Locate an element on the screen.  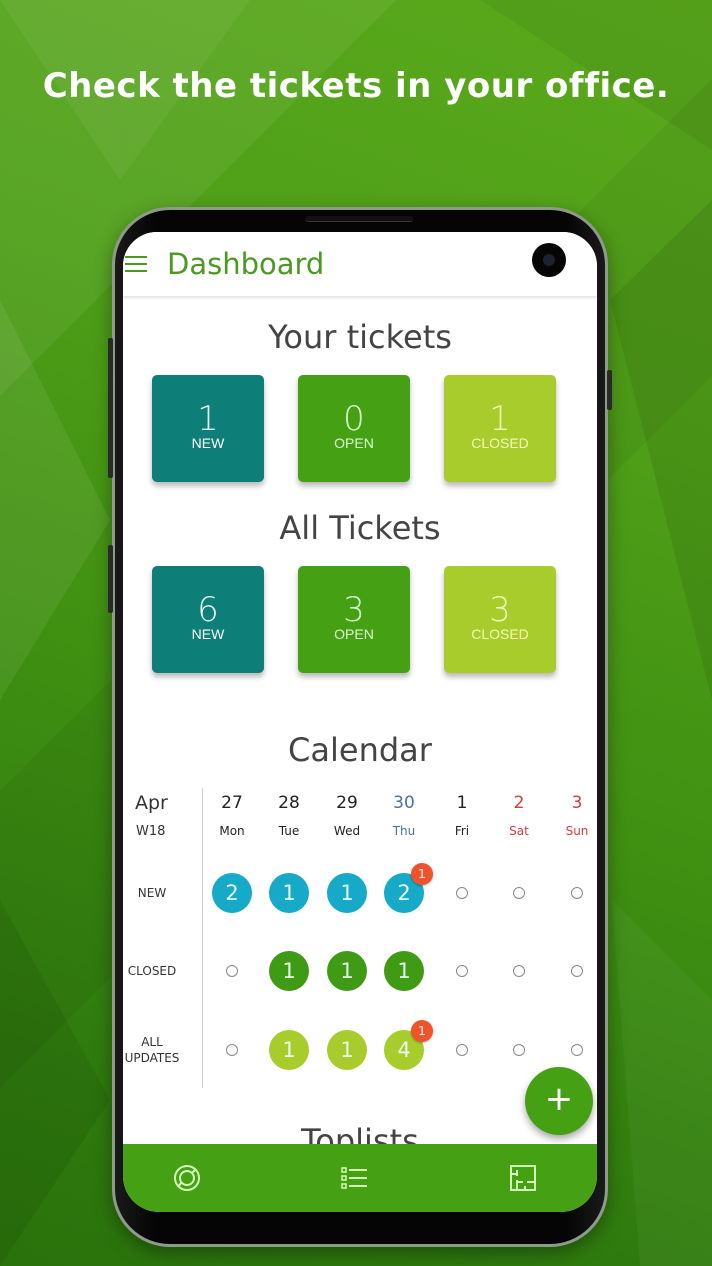
calendar-month: Apr is located at coordinates (151, 803).